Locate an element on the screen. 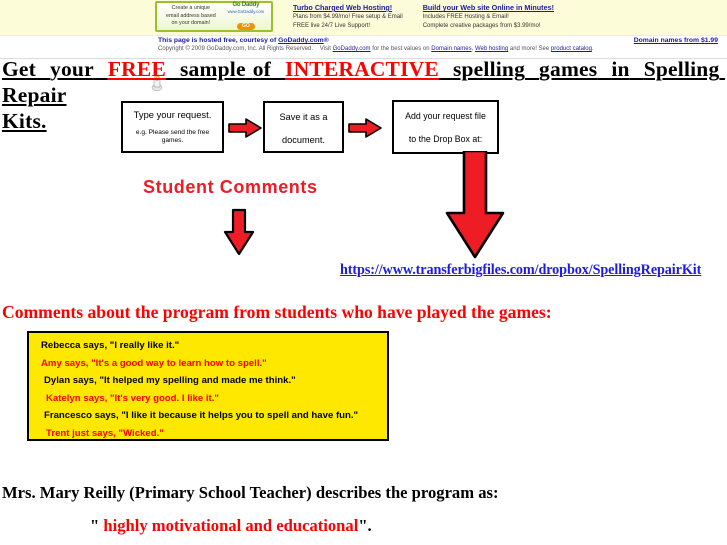 The height and width of the screenshot is (545, 727). headline-word-interactive: INTERACTIVE is located at coordinates (362, 69).